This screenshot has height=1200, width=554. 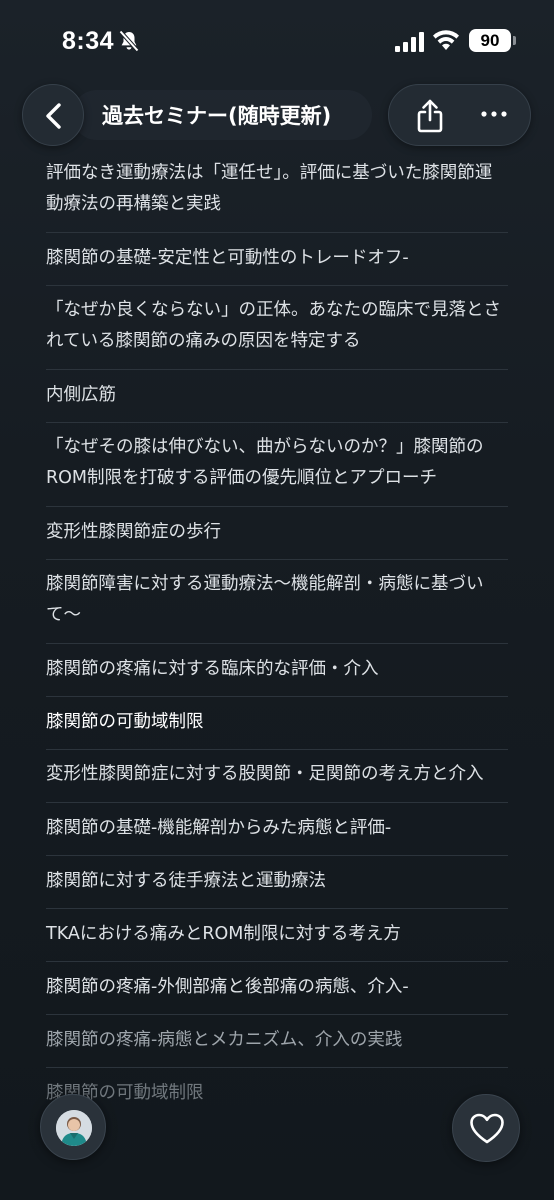 What do you see at coordinates (277, 670) in the screenshot?
I see `seminar-item: 膝関節の疼痛に対する臨床的な評価・介入` at bounding box center [277, 670].